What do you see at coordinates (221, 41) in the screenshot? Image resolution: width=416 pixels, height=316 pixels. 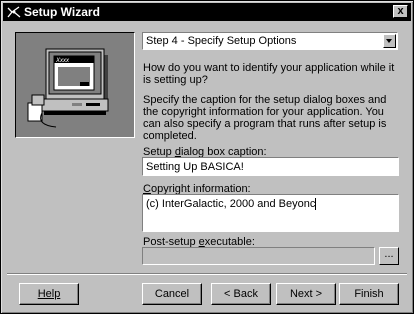 I see `step-selected-value: Step 4 - Specify Setup Options` at bounding box center [221, 41].